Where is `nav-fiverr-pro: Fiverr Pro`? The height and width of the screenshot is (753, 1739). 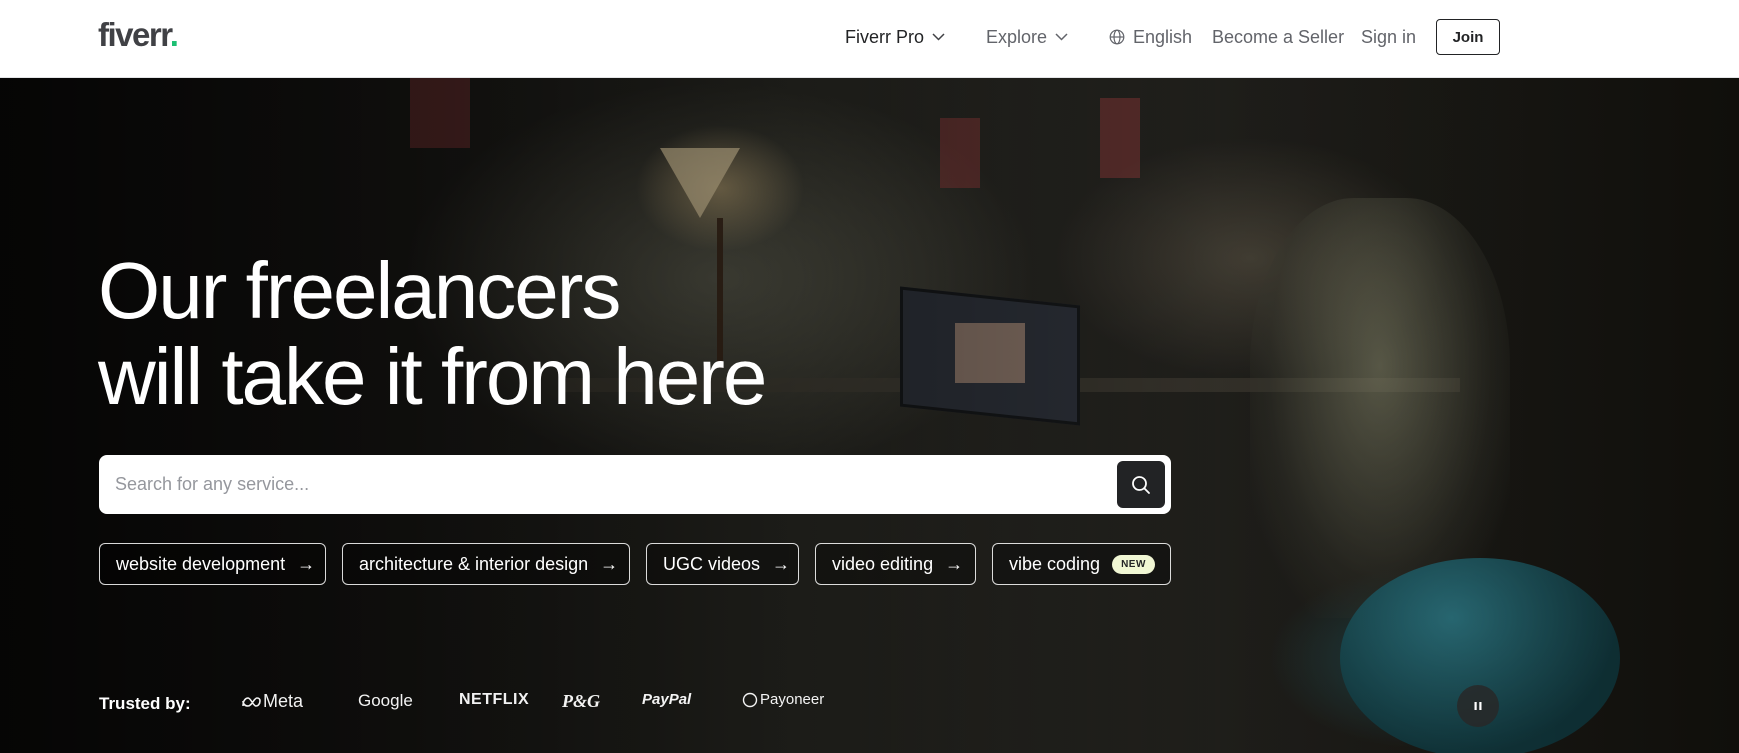 nav-fiverr-pro: Fiverr Pro is located at coordinates (895, 37).